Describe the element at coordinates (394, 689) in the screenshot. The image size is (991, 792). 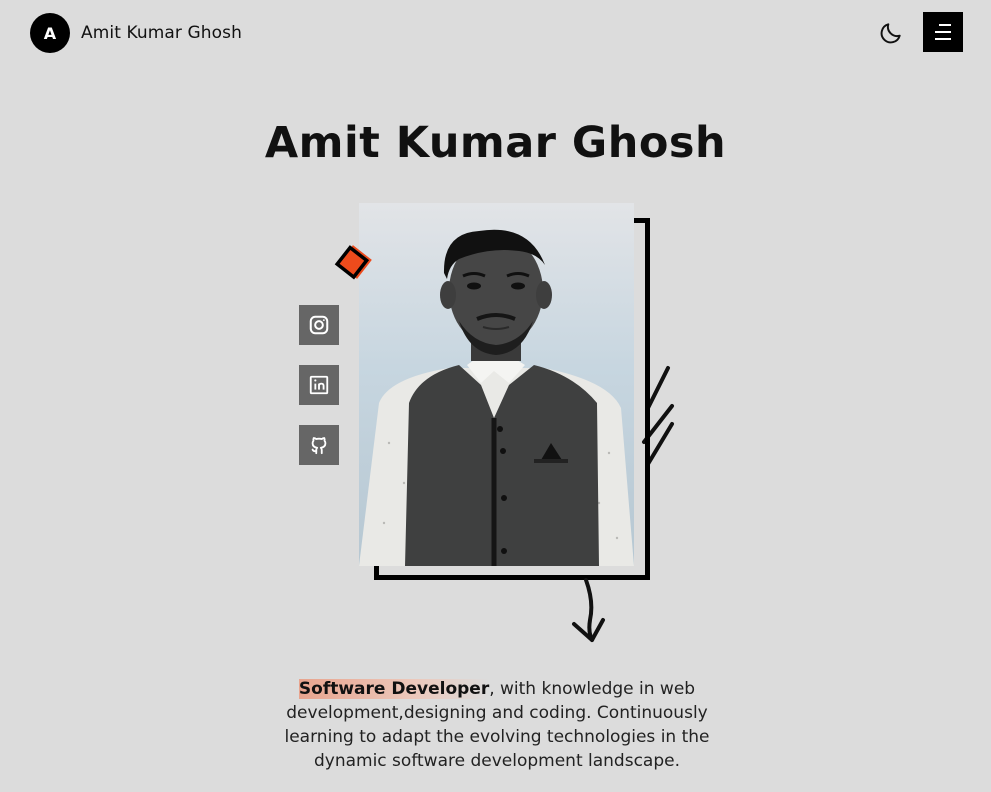
I see `role-highlight: Software Developer` at that location.